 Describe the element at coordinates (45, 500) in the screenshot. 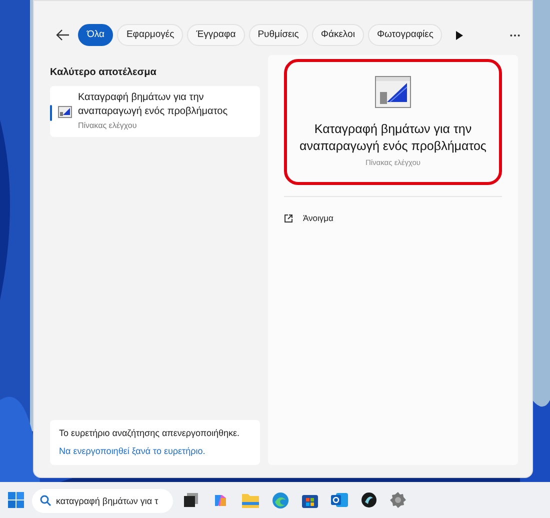

I see `search-icon` at that location.